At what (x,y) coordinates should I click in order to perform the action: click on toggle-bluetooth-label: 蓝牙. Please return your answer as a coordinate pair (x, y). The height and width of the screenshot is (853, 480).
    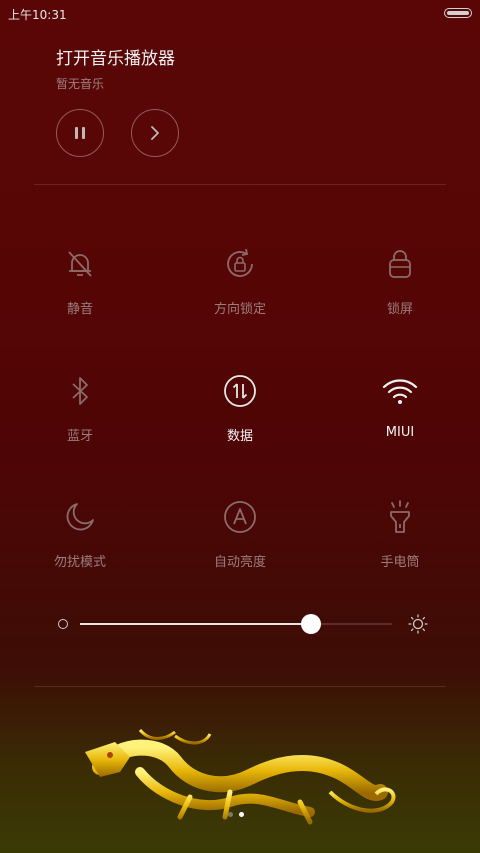
    Looking at the image, I should click on (79, 436).